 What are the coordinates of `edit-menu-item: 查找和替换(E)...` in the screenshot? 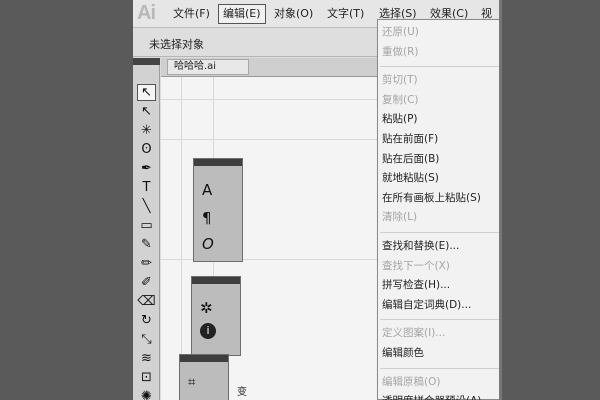 It's located at (438, 246).